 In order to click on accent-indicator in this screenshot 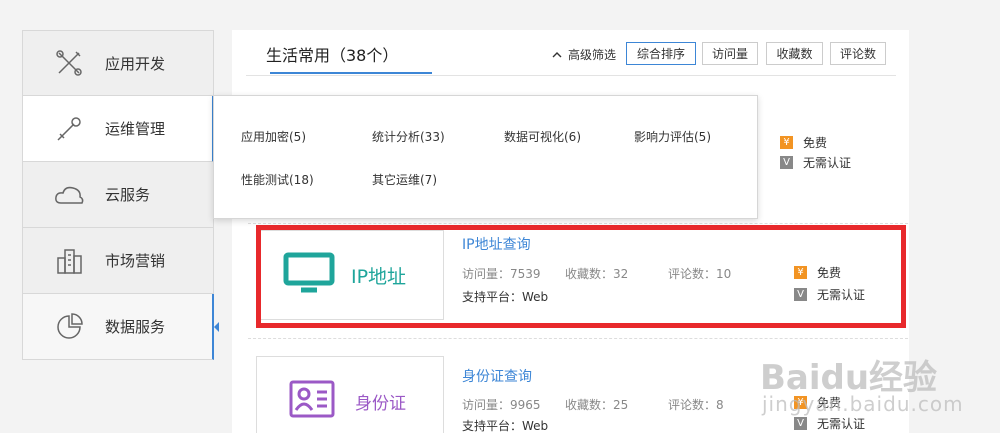, I will do `click(216, 327)`.